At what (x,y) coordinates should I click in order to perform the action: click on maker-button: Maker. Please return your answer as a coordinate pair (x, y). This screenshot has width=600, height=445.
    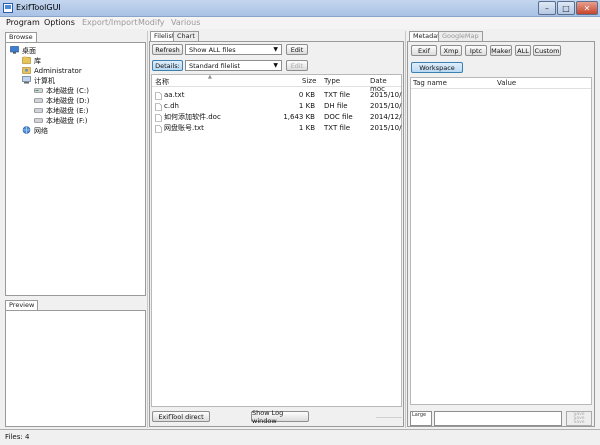
    Looking at the image, I should click on (501, 50).